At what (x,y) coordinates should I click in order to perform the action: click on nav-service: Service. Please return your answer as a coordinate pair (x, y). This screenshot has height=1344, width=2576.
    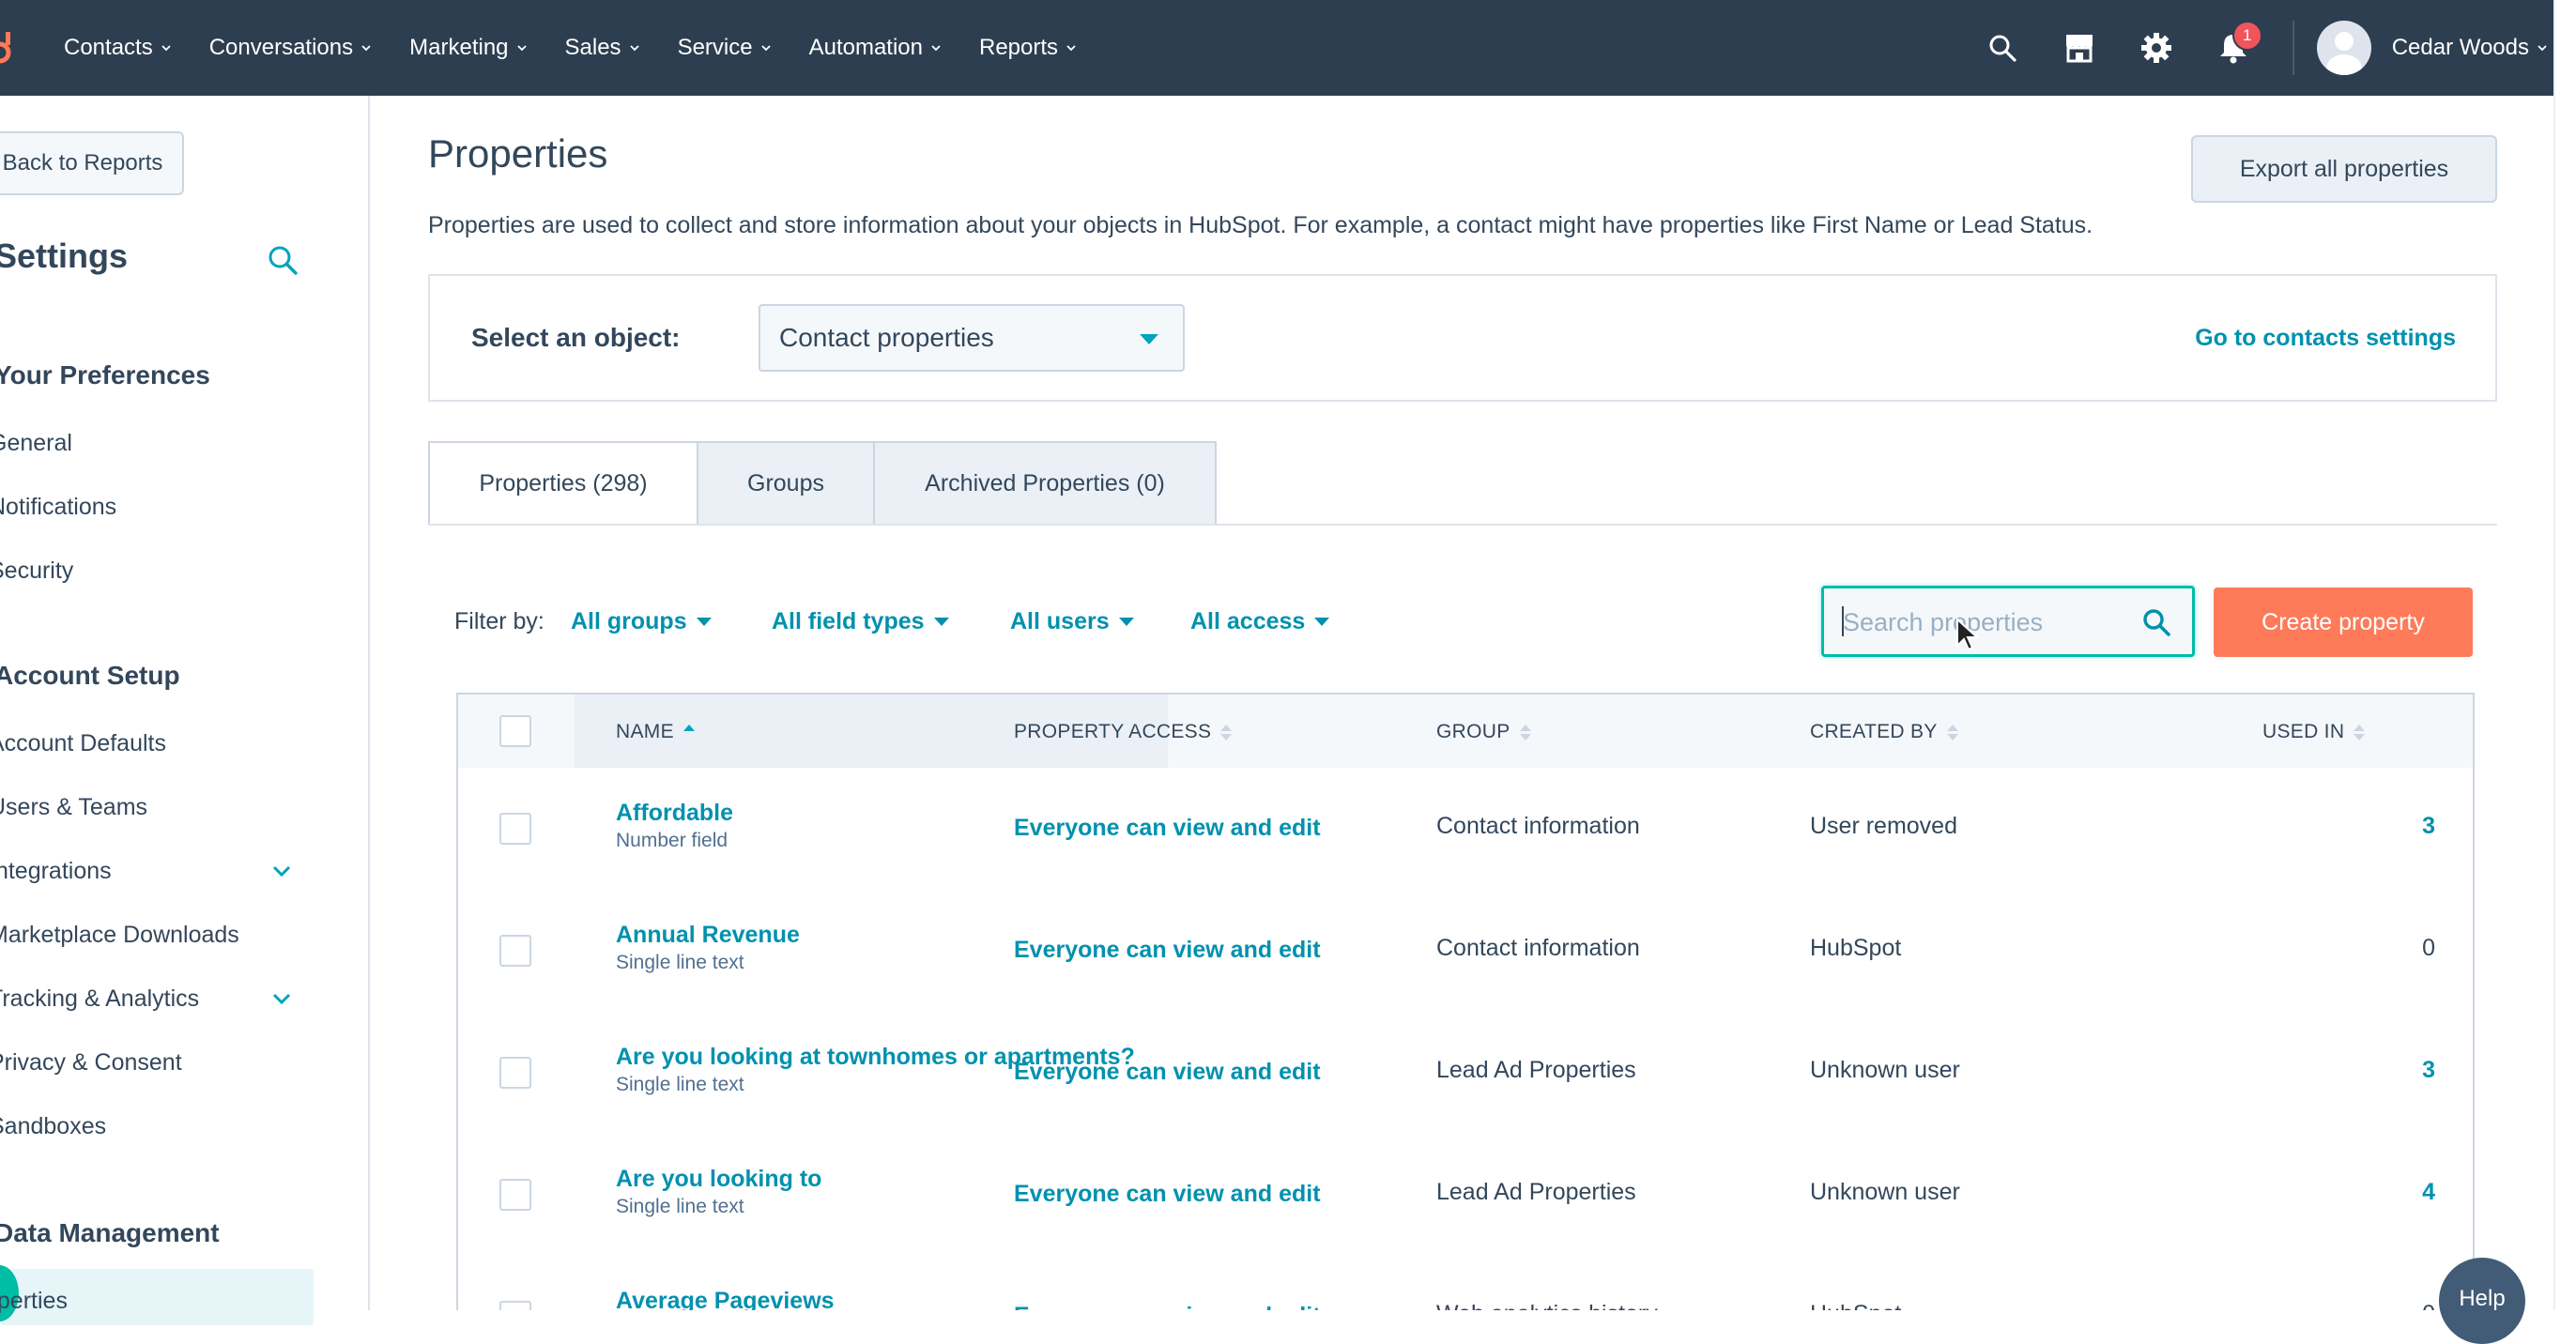
    Looking at the image, I should click on (725, 48).